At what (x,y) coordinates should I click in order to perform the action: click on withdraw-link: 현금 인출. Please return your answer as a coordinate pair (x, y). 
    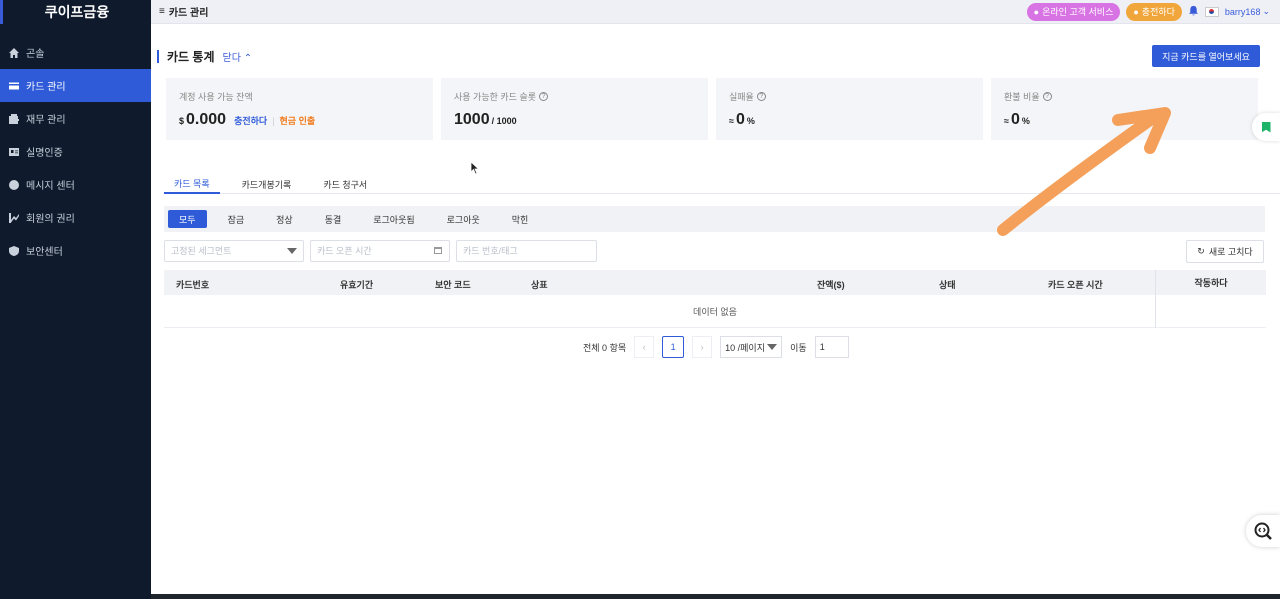
    Looking at the image, I should click on (298, 120).